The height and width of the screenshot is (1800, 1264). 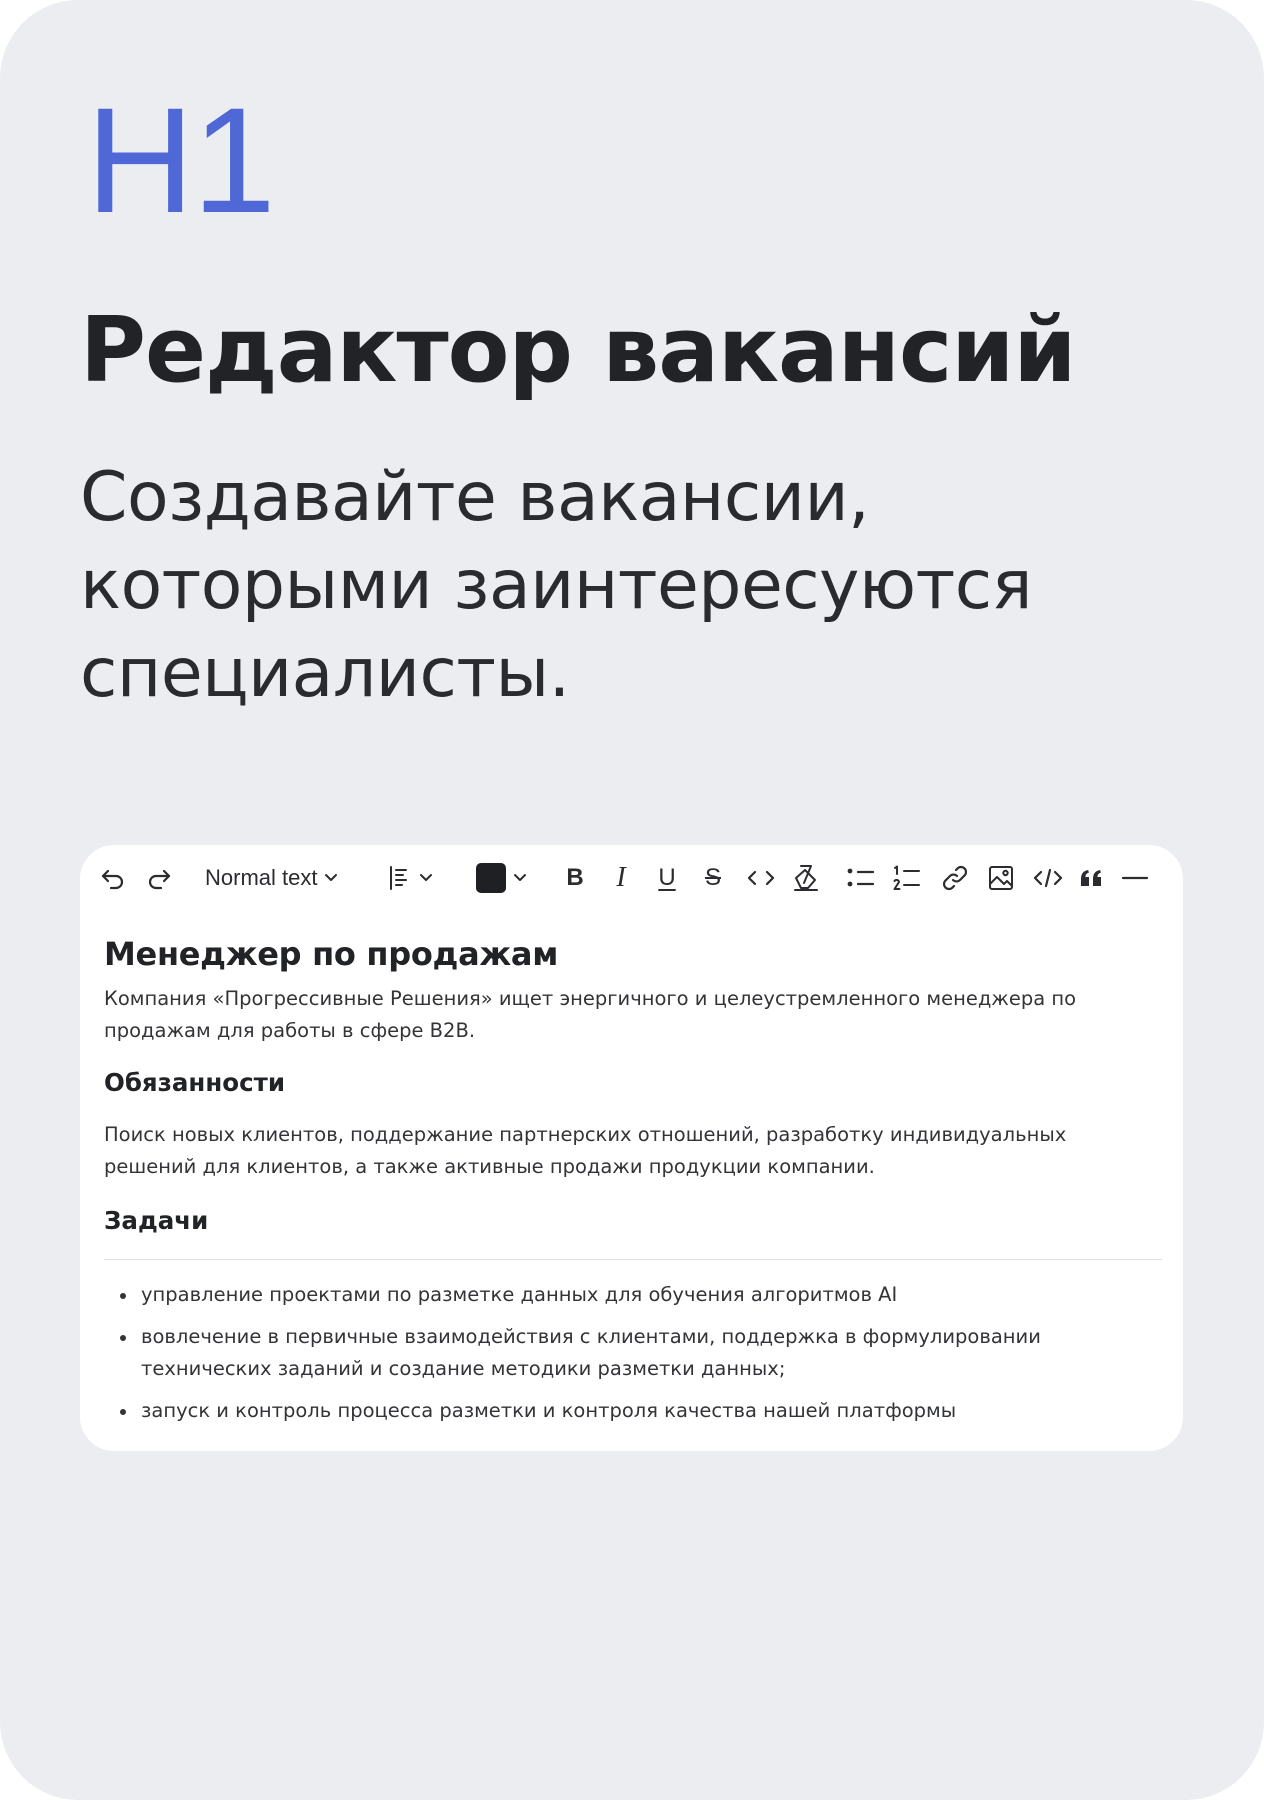 I want to click on divider, so click(x=633, y=1259).